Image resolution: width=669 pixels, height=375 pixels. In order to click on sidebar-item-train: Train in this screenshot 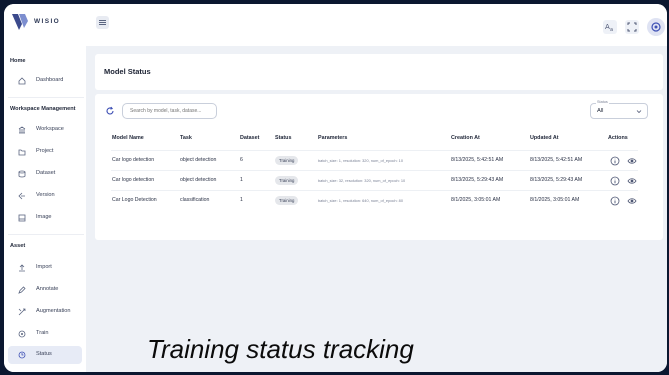, I will do `click(45, 334)`.